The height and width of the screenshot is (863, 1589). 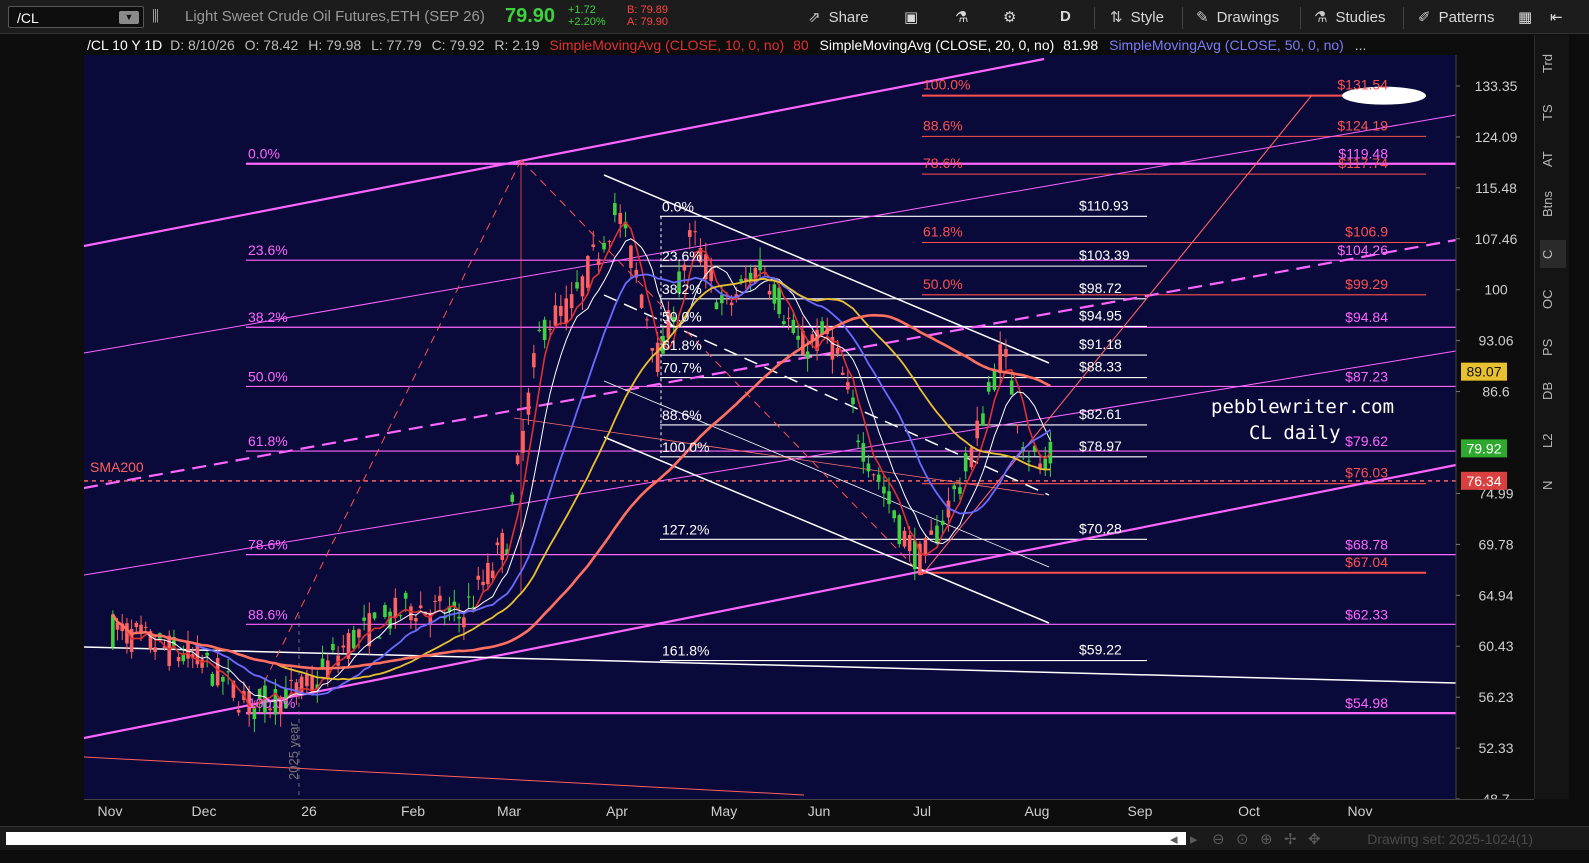 What do you see at coordinates (1009, 17) in the screenshot?
I see `gear-icon: ⚙` at bounding box center [1009, 17].